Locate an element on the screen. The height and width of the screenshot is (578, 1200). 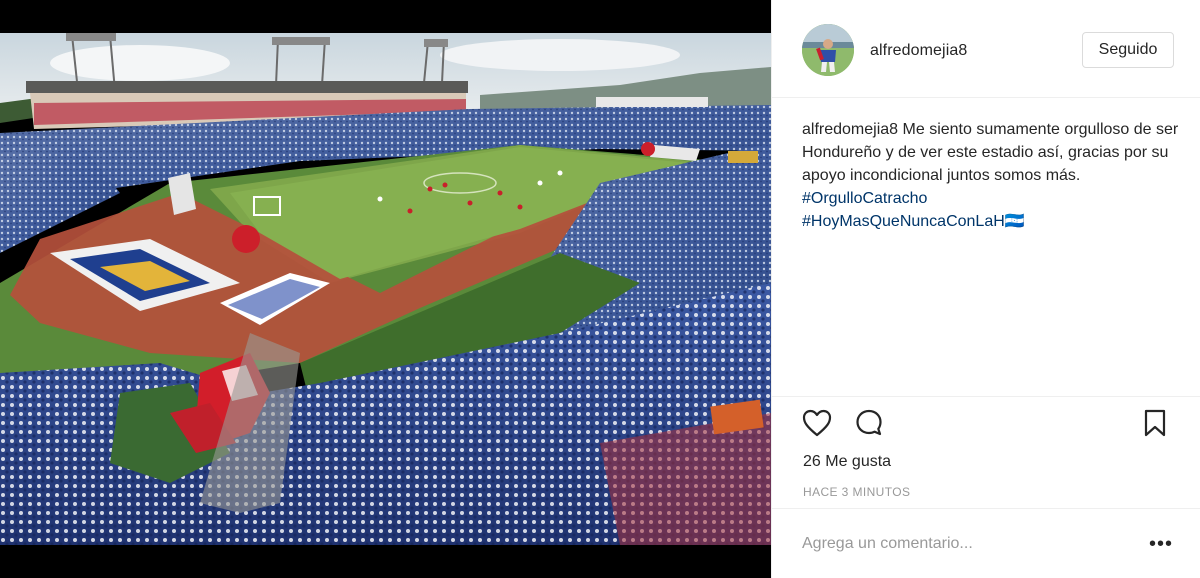
avatar-image is located at coordinates (828, 50).